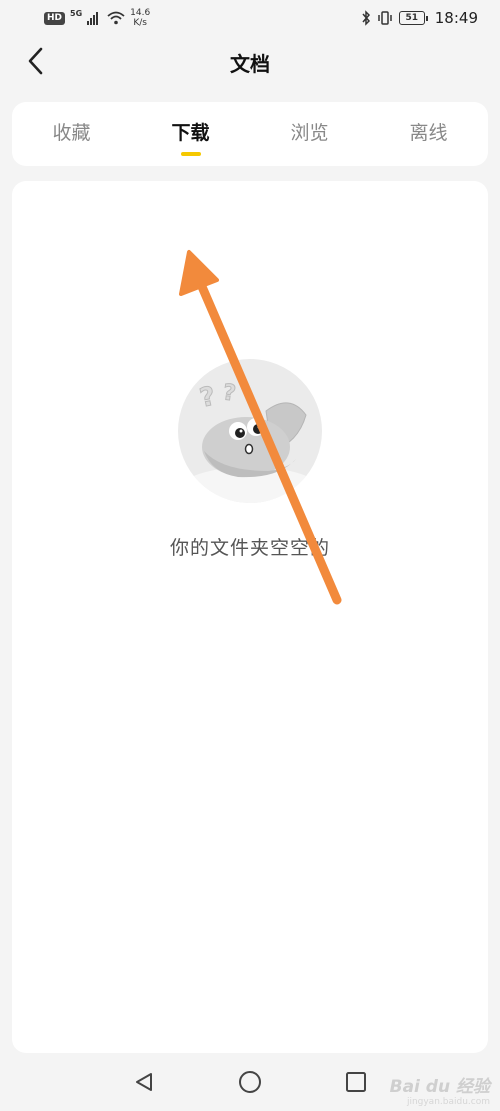 The image size is (500, 1111). I want to click on signal-icon, so click(93, 18).